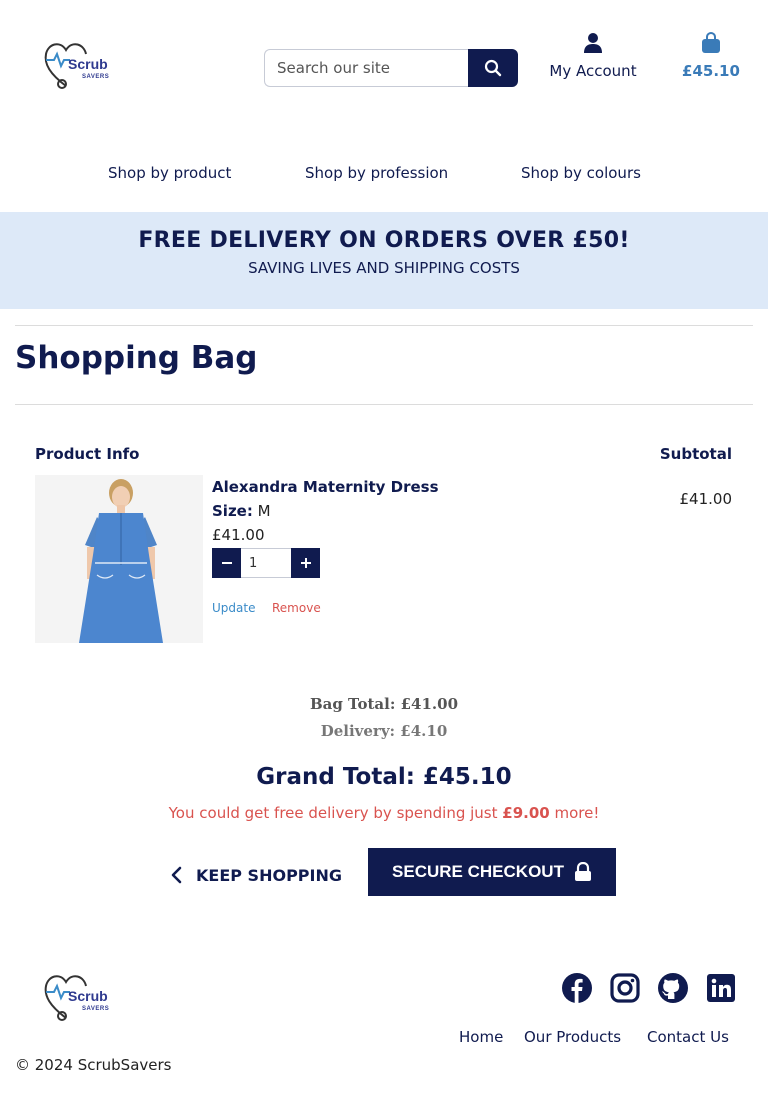  What do you see at coordinates (478, 871) in the screenshot?
I see `checkout-label: SECURE CHECKOUT` at bounding box center [478, 871].